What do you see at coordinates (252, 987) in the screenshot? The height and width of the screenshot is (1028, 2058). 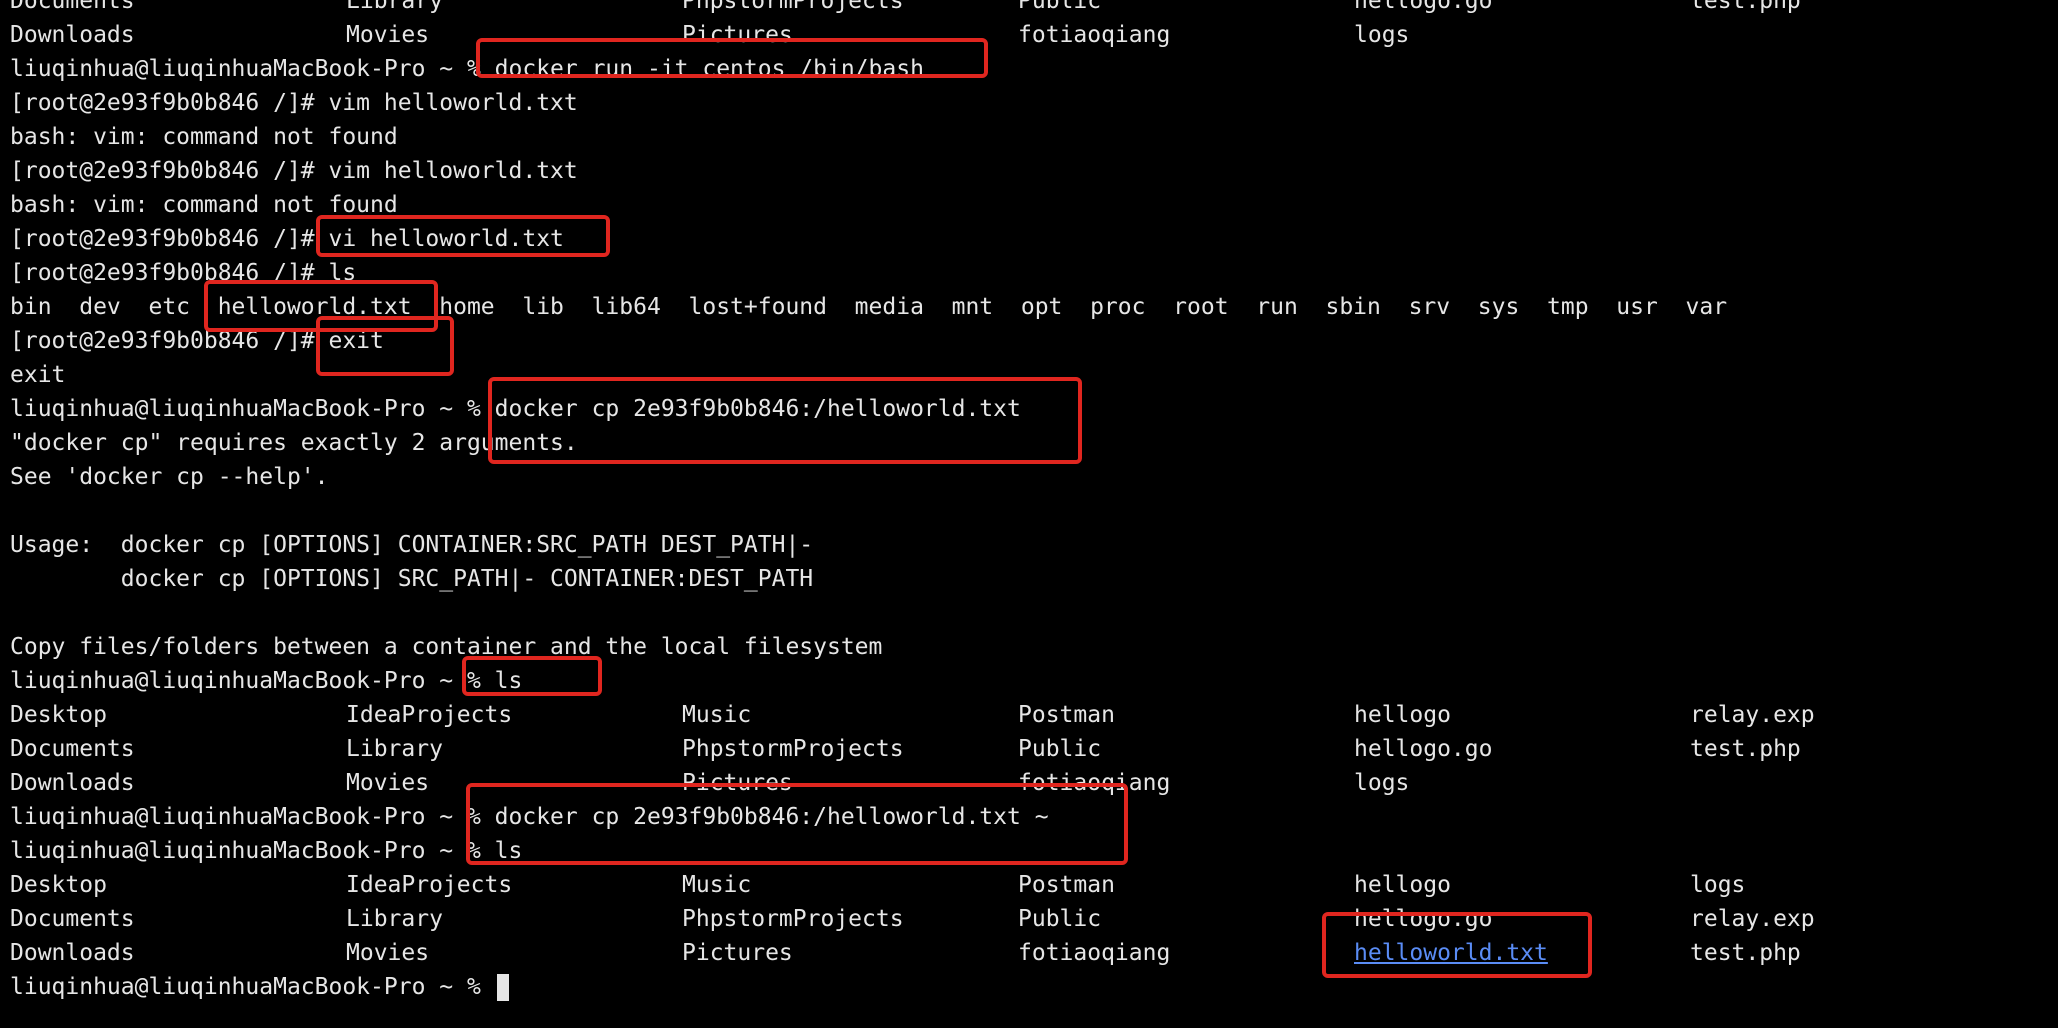 I see `prompt-text: liuqinhua@liuqinhuaMacBook-Pro ~ %` at bounding box center [252, 987].